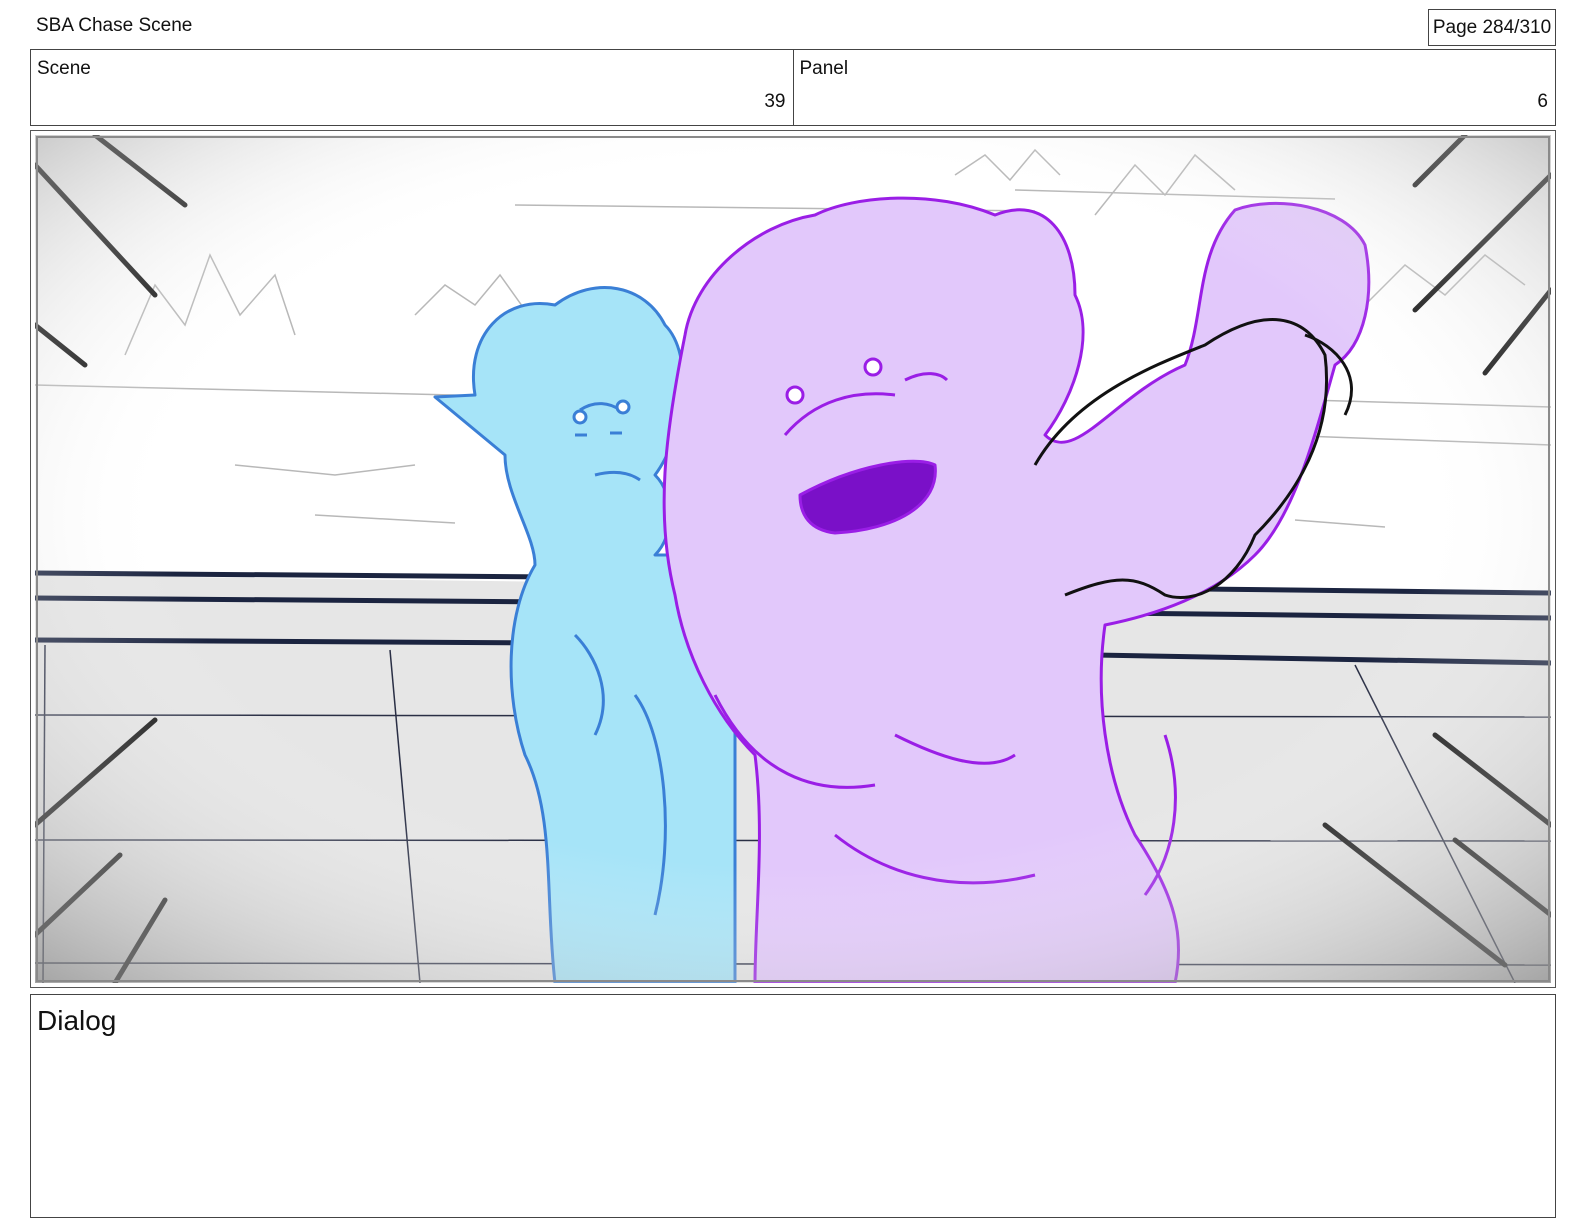 This screenshot has width=1584, height=1224. Describe the element at coordinates (77, 1020) in the screenshot. I see `dialog-label: Dialog` at that location.